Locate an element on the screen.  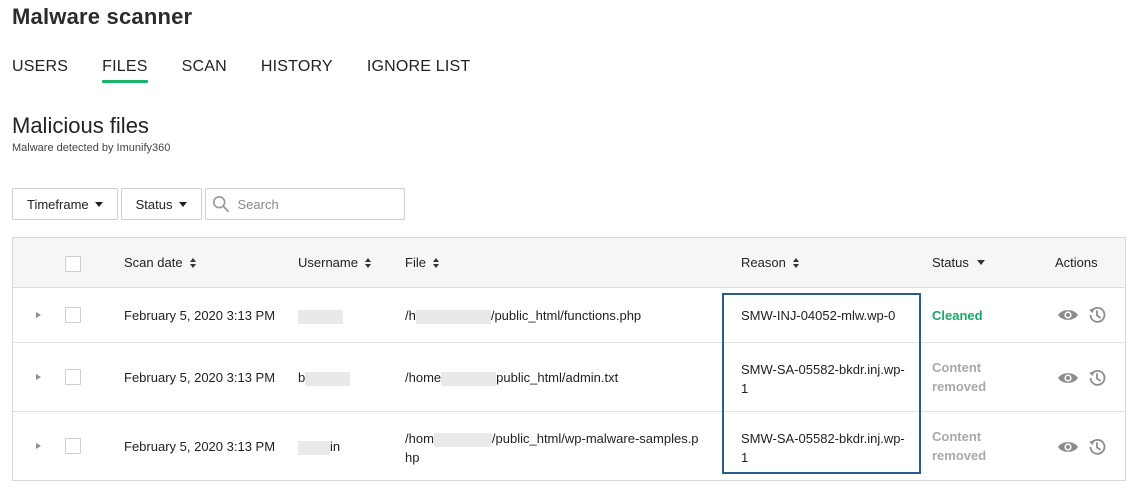
header-scan-date: Scan date is located at coordinates (160, 262).